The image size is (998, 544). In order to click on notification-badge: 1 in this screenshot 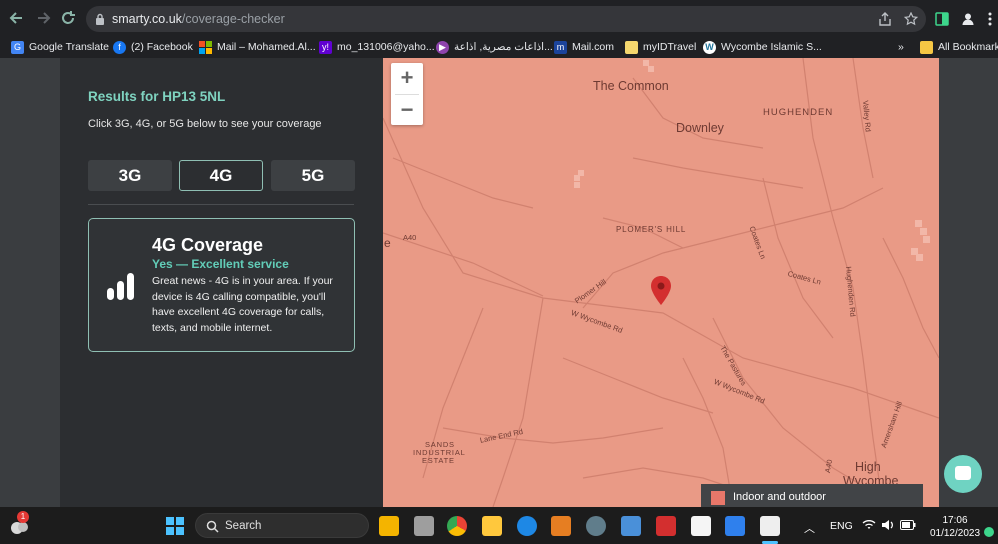, I will do `click(23, 517)`.